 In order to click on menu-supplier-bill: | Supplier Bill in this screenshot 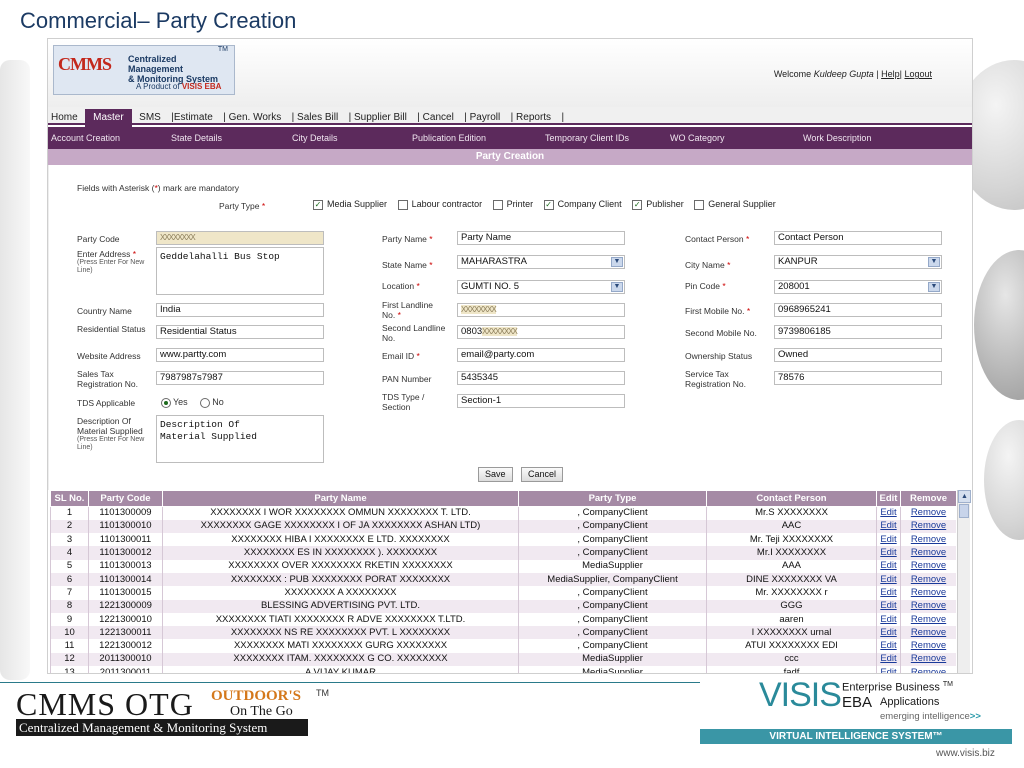, I will do `click(378, 118)`.